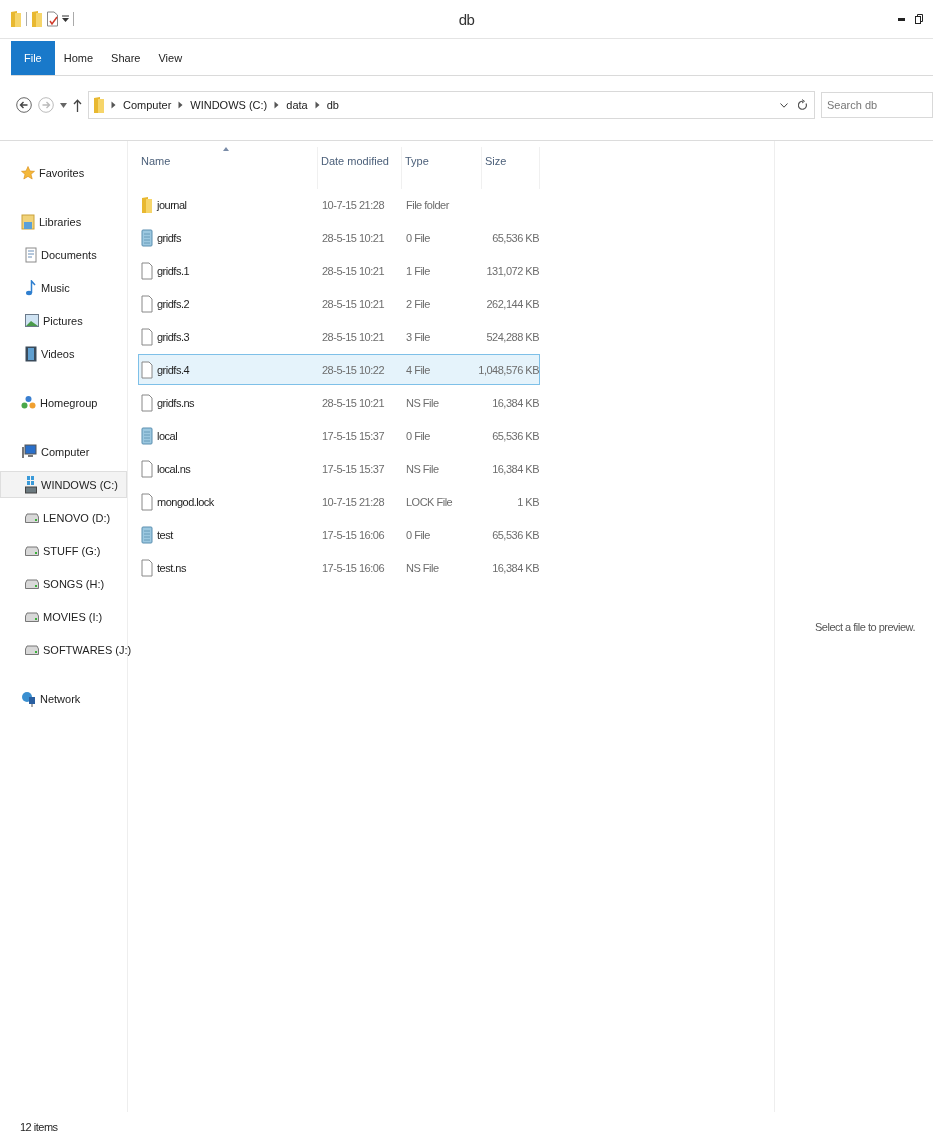  What do you see at coordinates (126, 58) in the screenshot?
I see `ribbon-tab: Share` at bounding box center [126, 58].